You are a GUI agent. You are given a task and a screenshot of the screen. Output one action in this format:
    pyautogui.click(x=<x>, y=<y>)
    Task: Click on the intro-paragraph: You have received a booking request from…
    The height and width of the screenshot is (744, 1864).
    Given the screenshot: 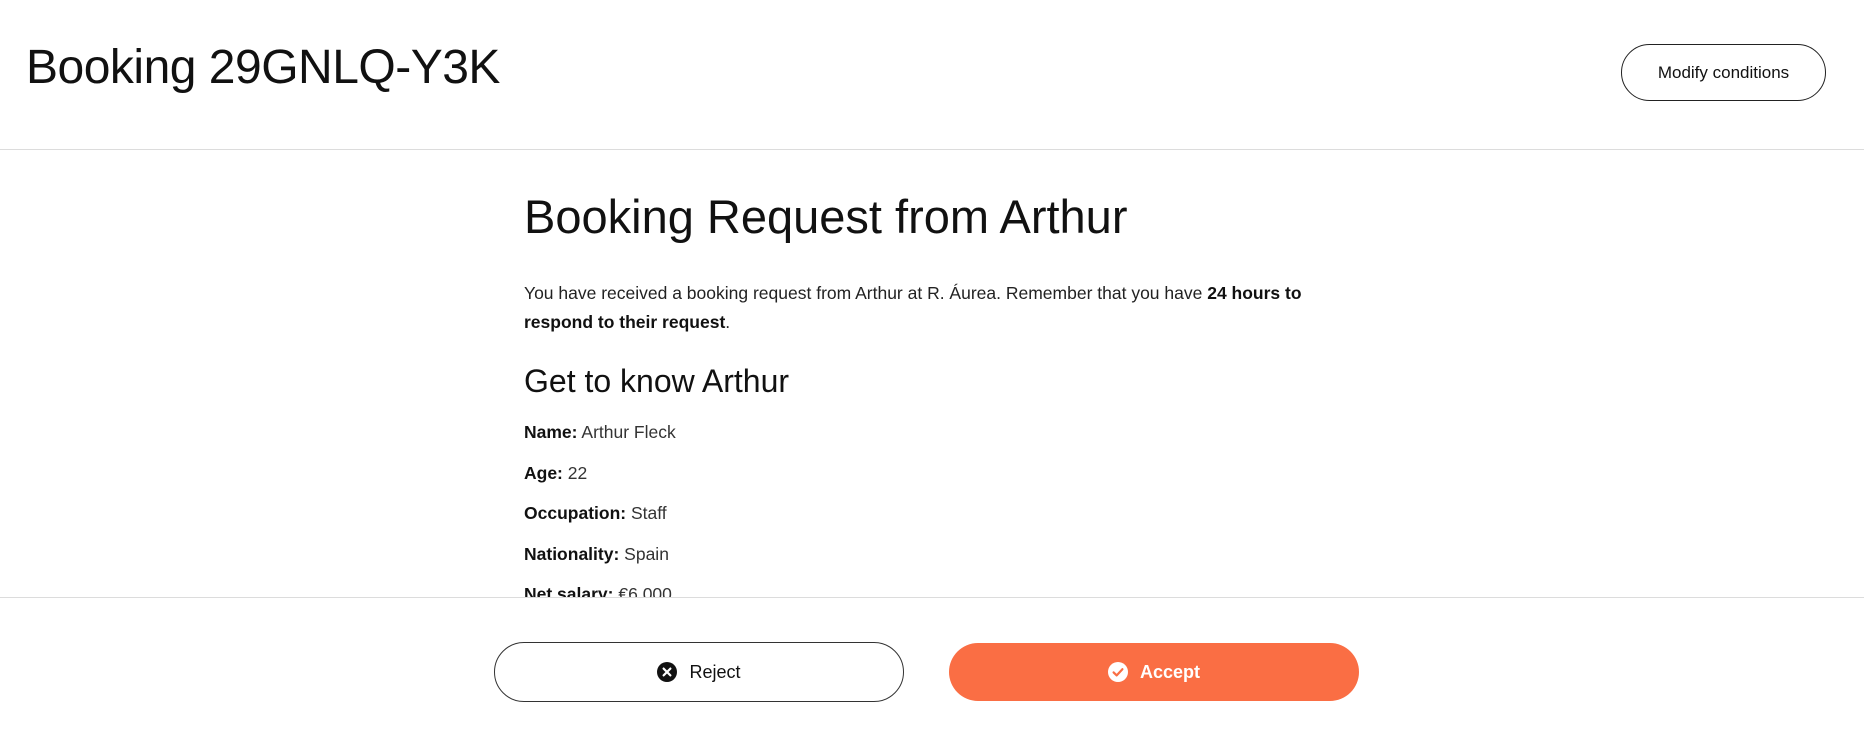 What is the action you would take?
    pyautogui.click(x=929, y=308)
    